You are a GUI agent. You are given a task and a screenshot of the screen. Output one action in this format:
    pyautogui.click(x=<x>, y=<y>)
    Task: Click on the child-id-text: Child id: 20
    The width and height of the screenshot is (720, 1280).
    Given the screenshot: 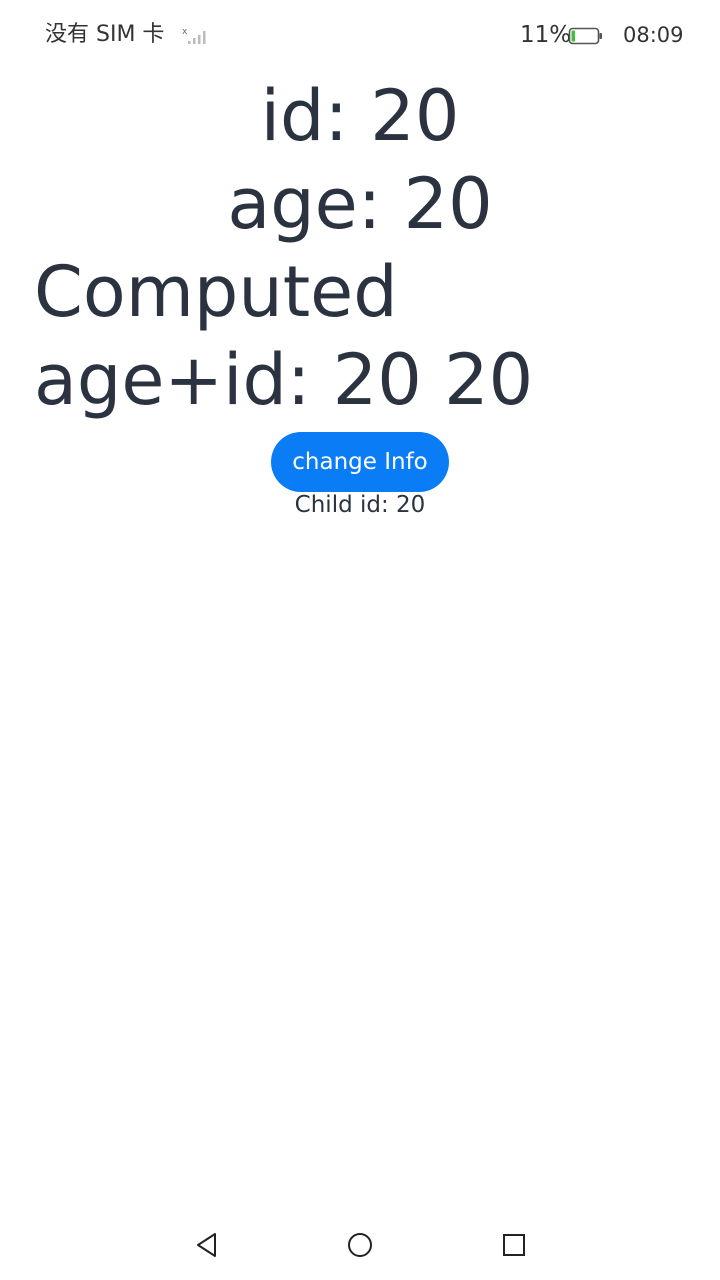 What is the action you would take?
    pyautogui.click(x=360, y=505)
    